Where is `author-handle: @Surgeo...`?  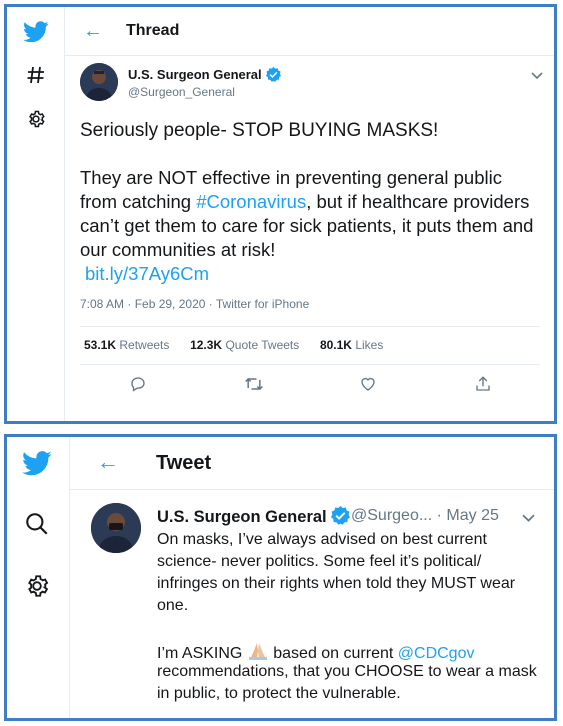
author-handle: @Surgeo... is located at coordinates (391, 515).